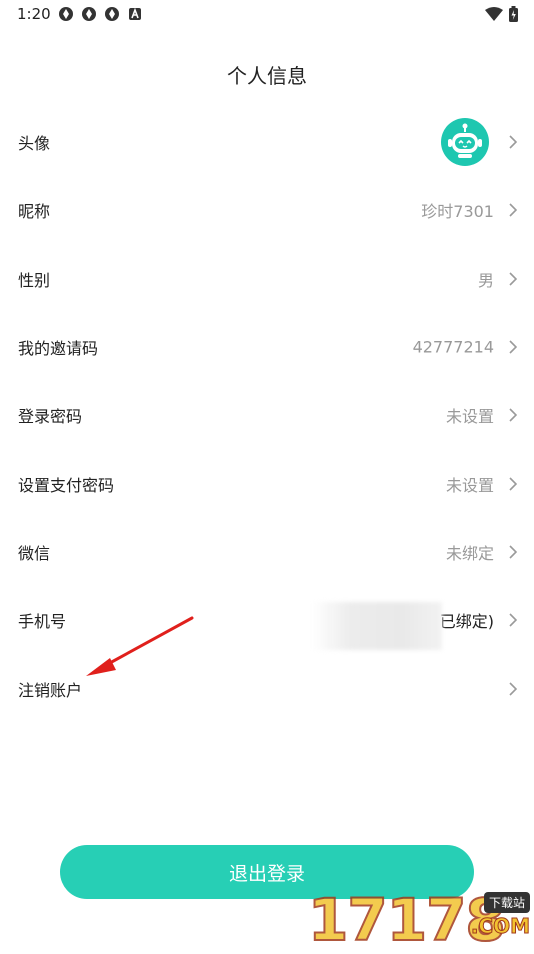 This screenshot has height=954, width=534. I want to click on annotation-arrow-icon, so click(140, 646).